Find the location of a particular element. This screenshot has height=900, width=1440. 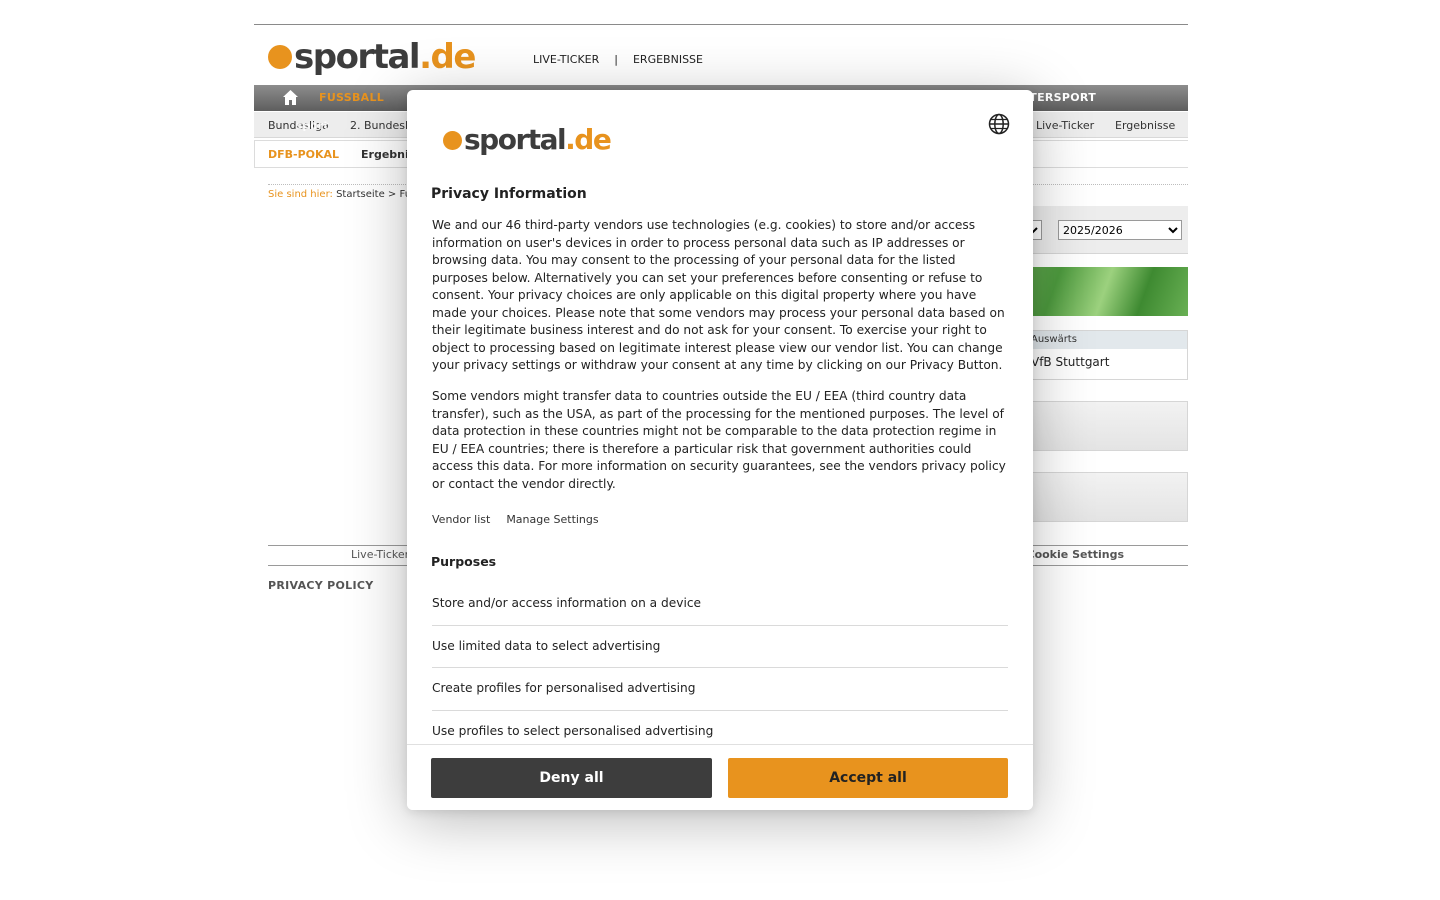

topnav-results: ERGEBNISSE is located at coordinates (668, 59).